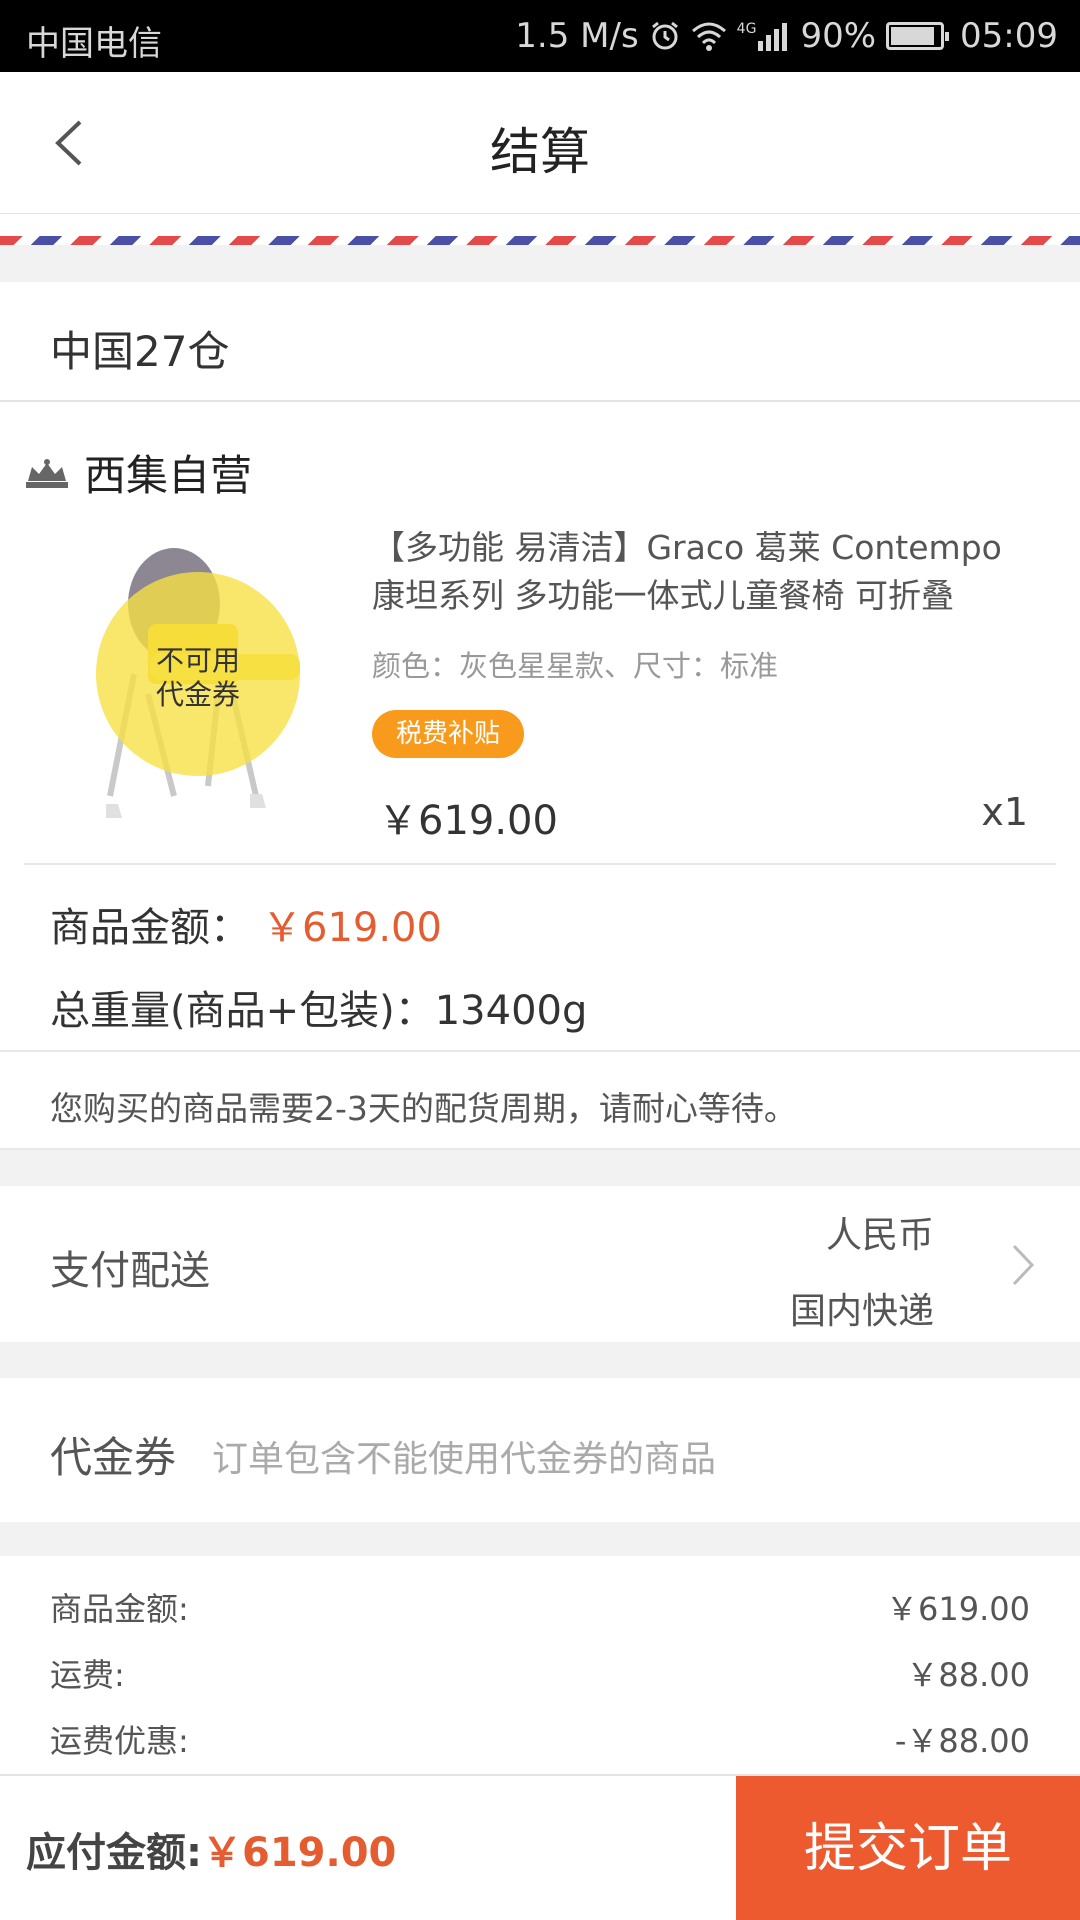 This screenshot has width=1080, height=1920. What do you see at coordinates (968, 1675) in the screenshot?
I see `summary-value: ￥88.00` at bounding box center [968, 1675].